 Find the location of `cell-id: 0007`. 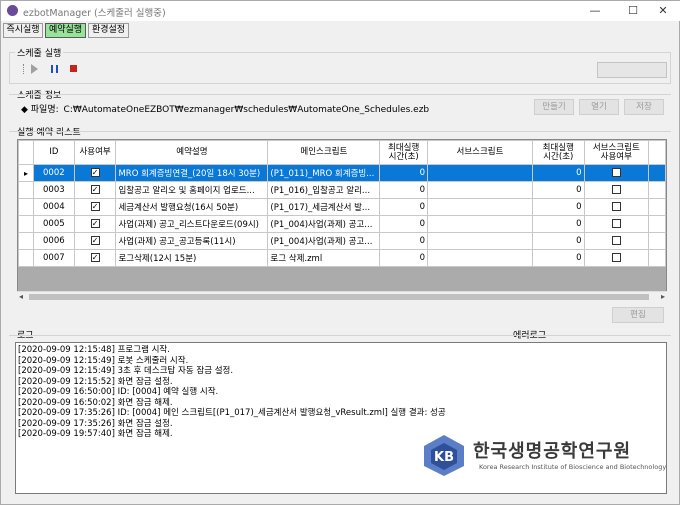

cell-id: 0007 is located at coordinates (53, 258).